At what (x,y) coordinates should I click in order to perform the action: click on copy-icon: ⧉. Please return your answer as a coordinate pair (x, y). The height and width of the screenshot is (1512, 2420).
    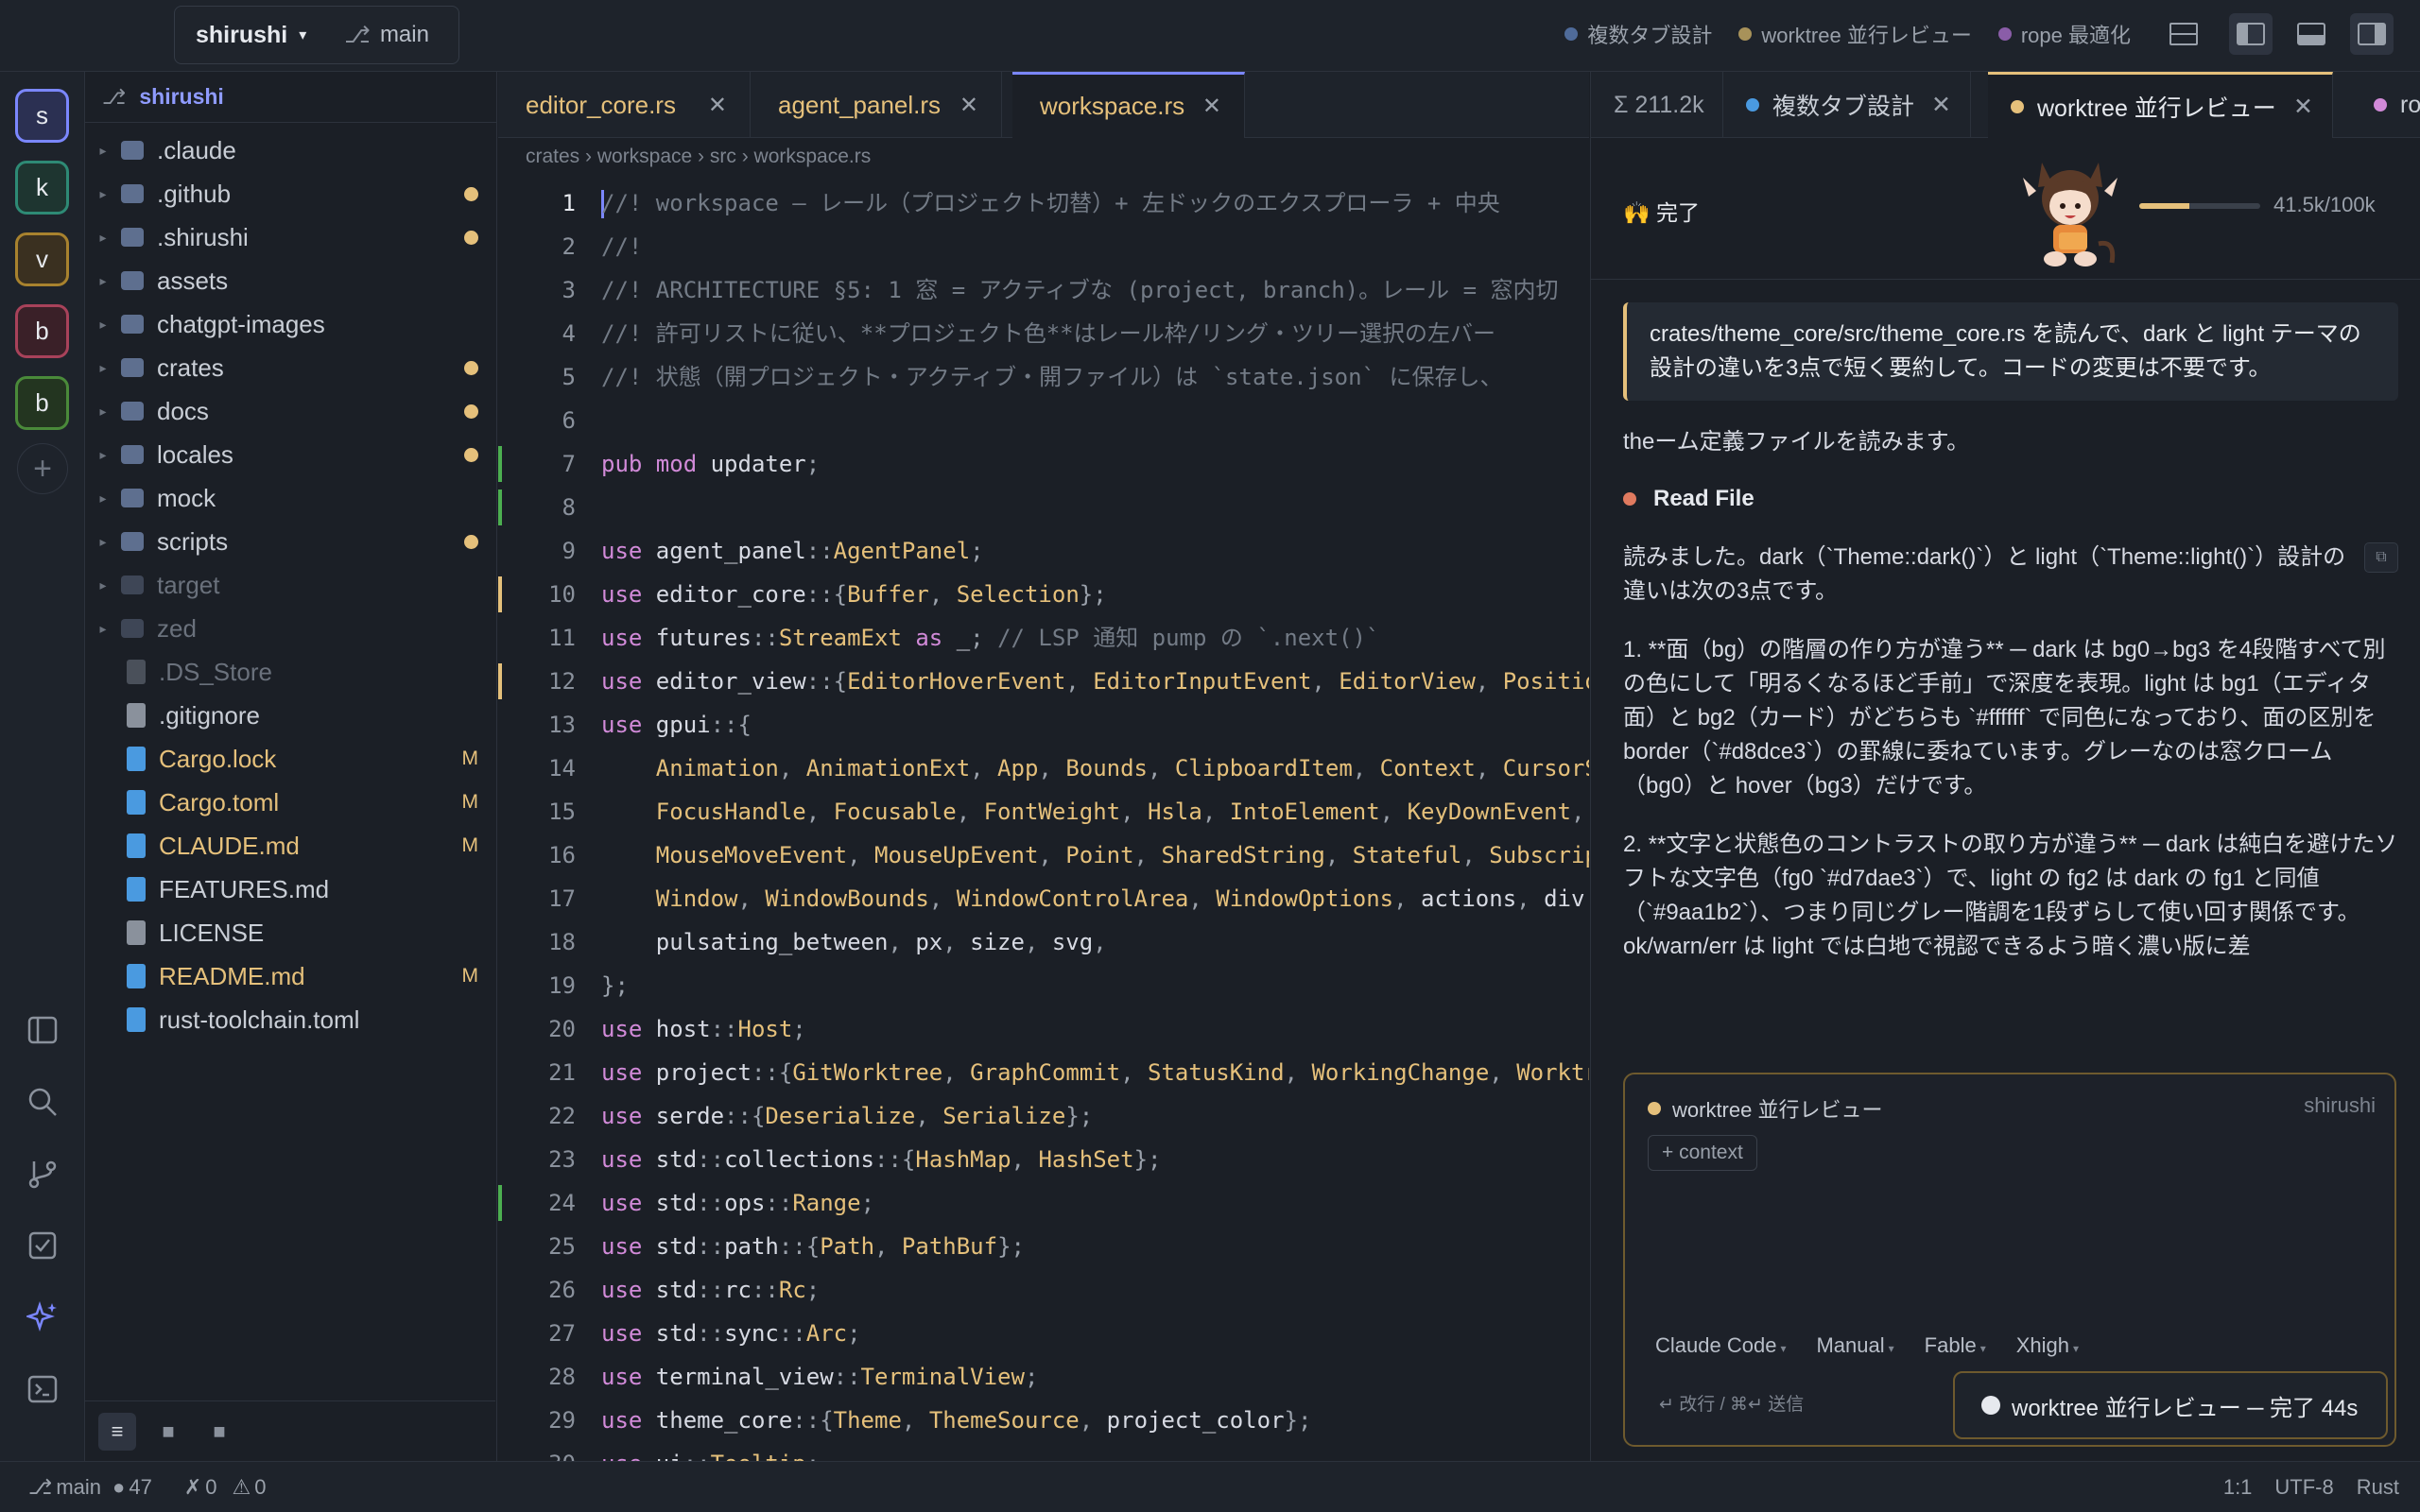
    Looking at the image, I should click on (2381, 557).